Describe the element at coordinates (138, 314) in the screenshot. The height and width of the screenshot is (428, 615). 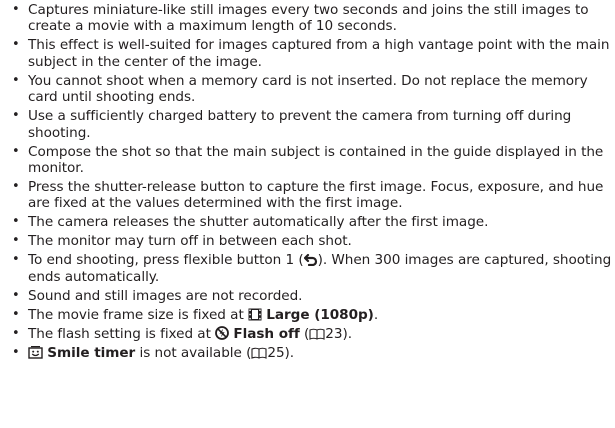
I see `list-item-text-before: The movie frame size is fixed at` at that location.